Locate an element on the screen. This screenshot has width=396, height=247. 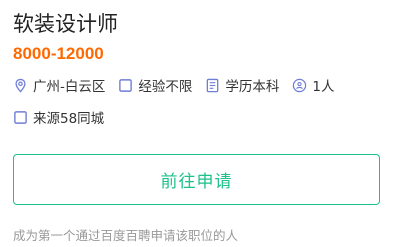
salary-range: 8000-12000 is located at coordinates (58, 53).